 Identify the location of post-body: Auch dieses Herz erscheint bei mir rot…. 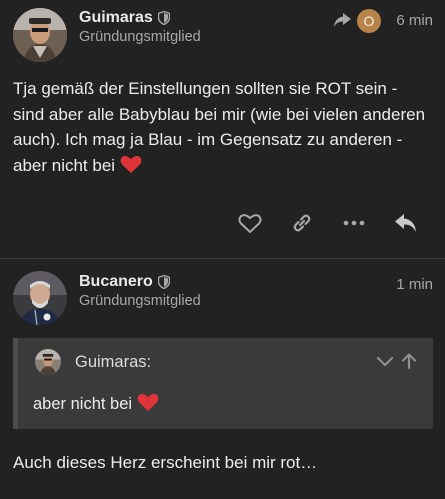
(165, 462).